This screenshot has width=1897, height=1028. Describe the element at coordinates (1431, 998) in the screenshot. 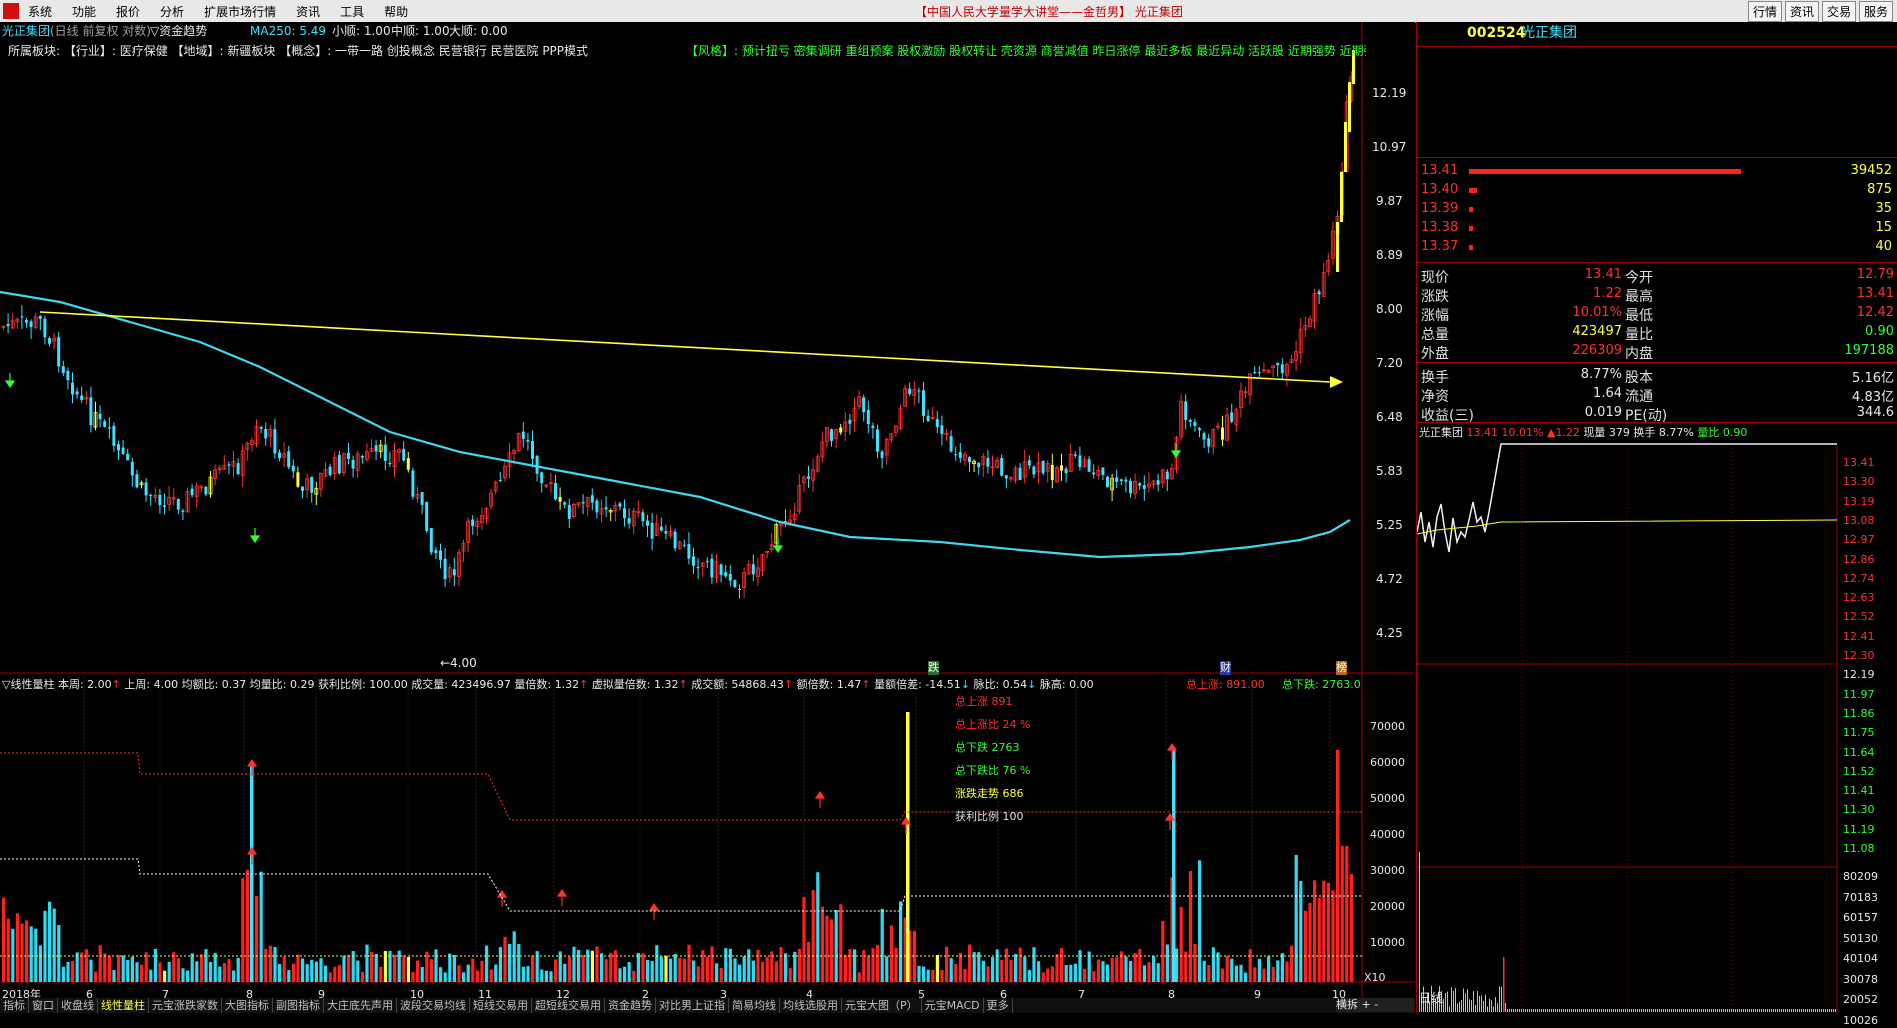

I see `period-label: 日线` at that location.